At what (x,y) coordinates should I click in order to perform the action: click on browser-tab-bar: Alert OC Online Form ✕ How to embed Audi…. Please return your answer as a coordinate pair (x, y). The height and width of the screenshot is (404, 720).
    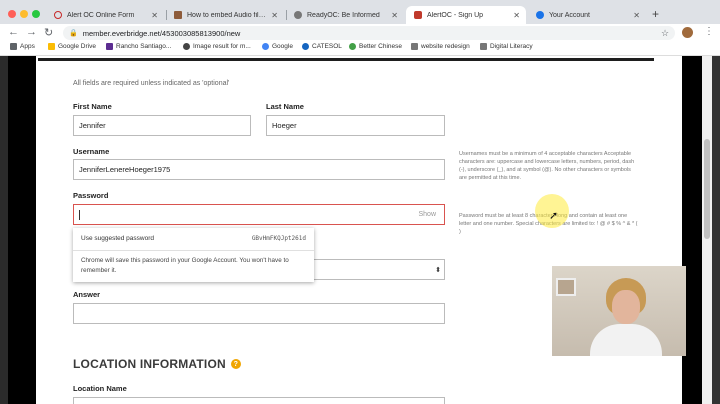
    Looking at the image, I should click on (360, 12).